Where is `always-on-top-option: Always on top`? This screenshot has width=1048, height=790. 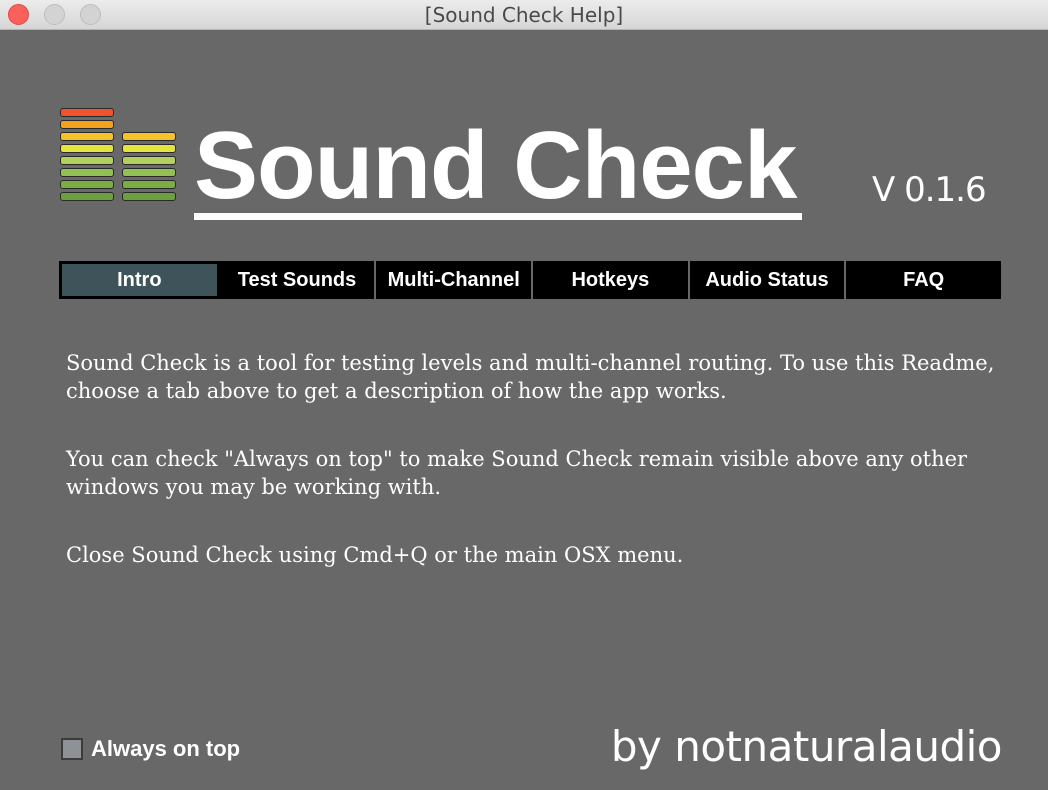 always-on-top-option: Always on top is located at coordinates (150, 749).